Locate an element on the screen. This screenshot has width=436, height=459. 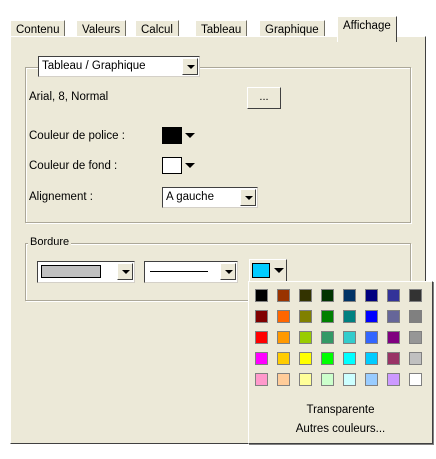
border-line-style-select is located at coordinates (191, 272).